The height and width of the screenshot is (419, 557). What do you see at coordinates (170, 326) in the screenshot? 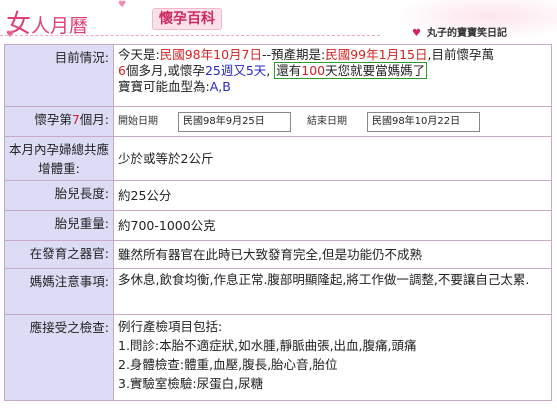
I see `checkups-intro: 例行產檢項目包括:` at bounding box center [170, 326].